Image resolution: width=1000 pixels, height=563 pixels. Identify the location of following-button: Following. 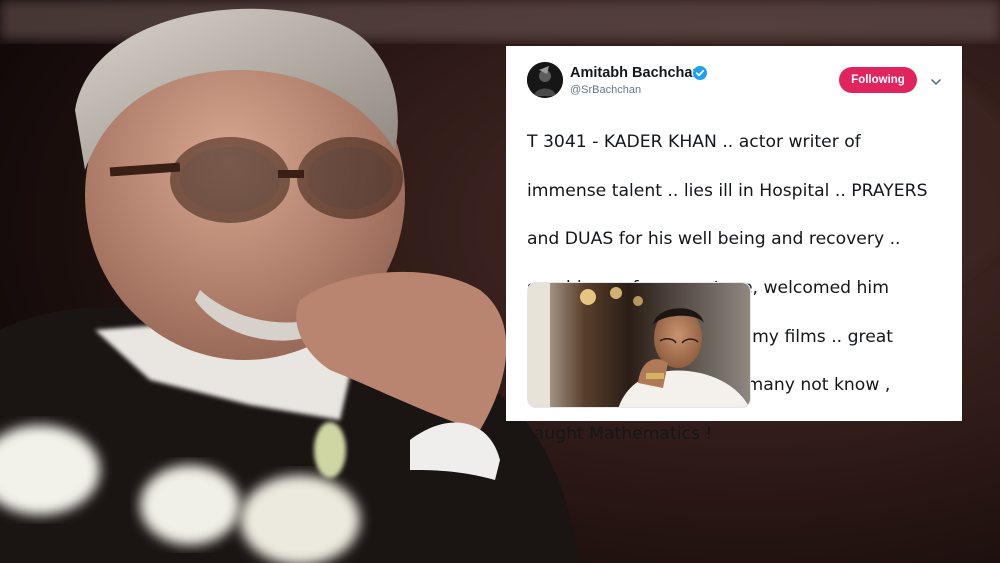
(878, 80).